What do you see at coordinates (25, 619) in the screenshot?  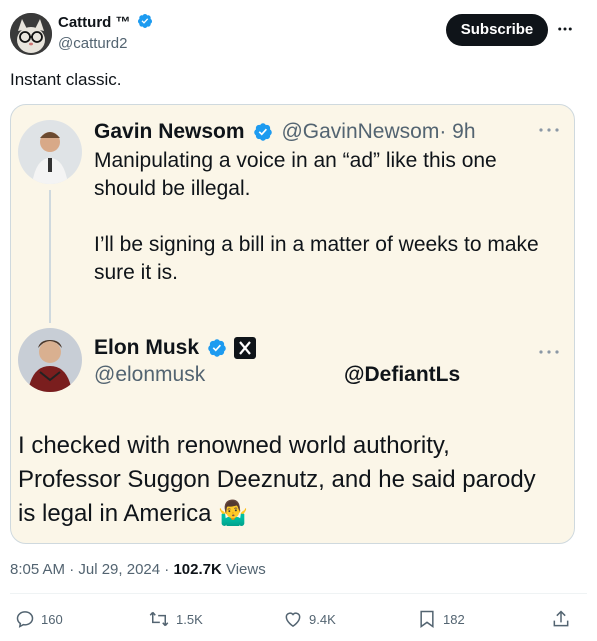 I see `reply-icon` at bounding box center [25, 619].